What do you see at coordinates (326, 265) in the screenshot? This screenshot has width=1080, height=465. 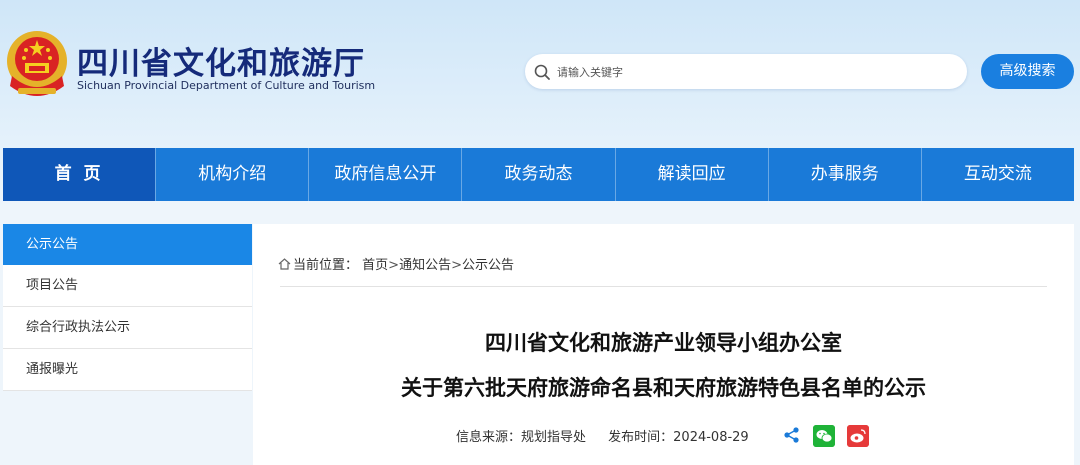 I see `breadcrumb-prefix: 当前位置：` at bounding box center [326, 265].